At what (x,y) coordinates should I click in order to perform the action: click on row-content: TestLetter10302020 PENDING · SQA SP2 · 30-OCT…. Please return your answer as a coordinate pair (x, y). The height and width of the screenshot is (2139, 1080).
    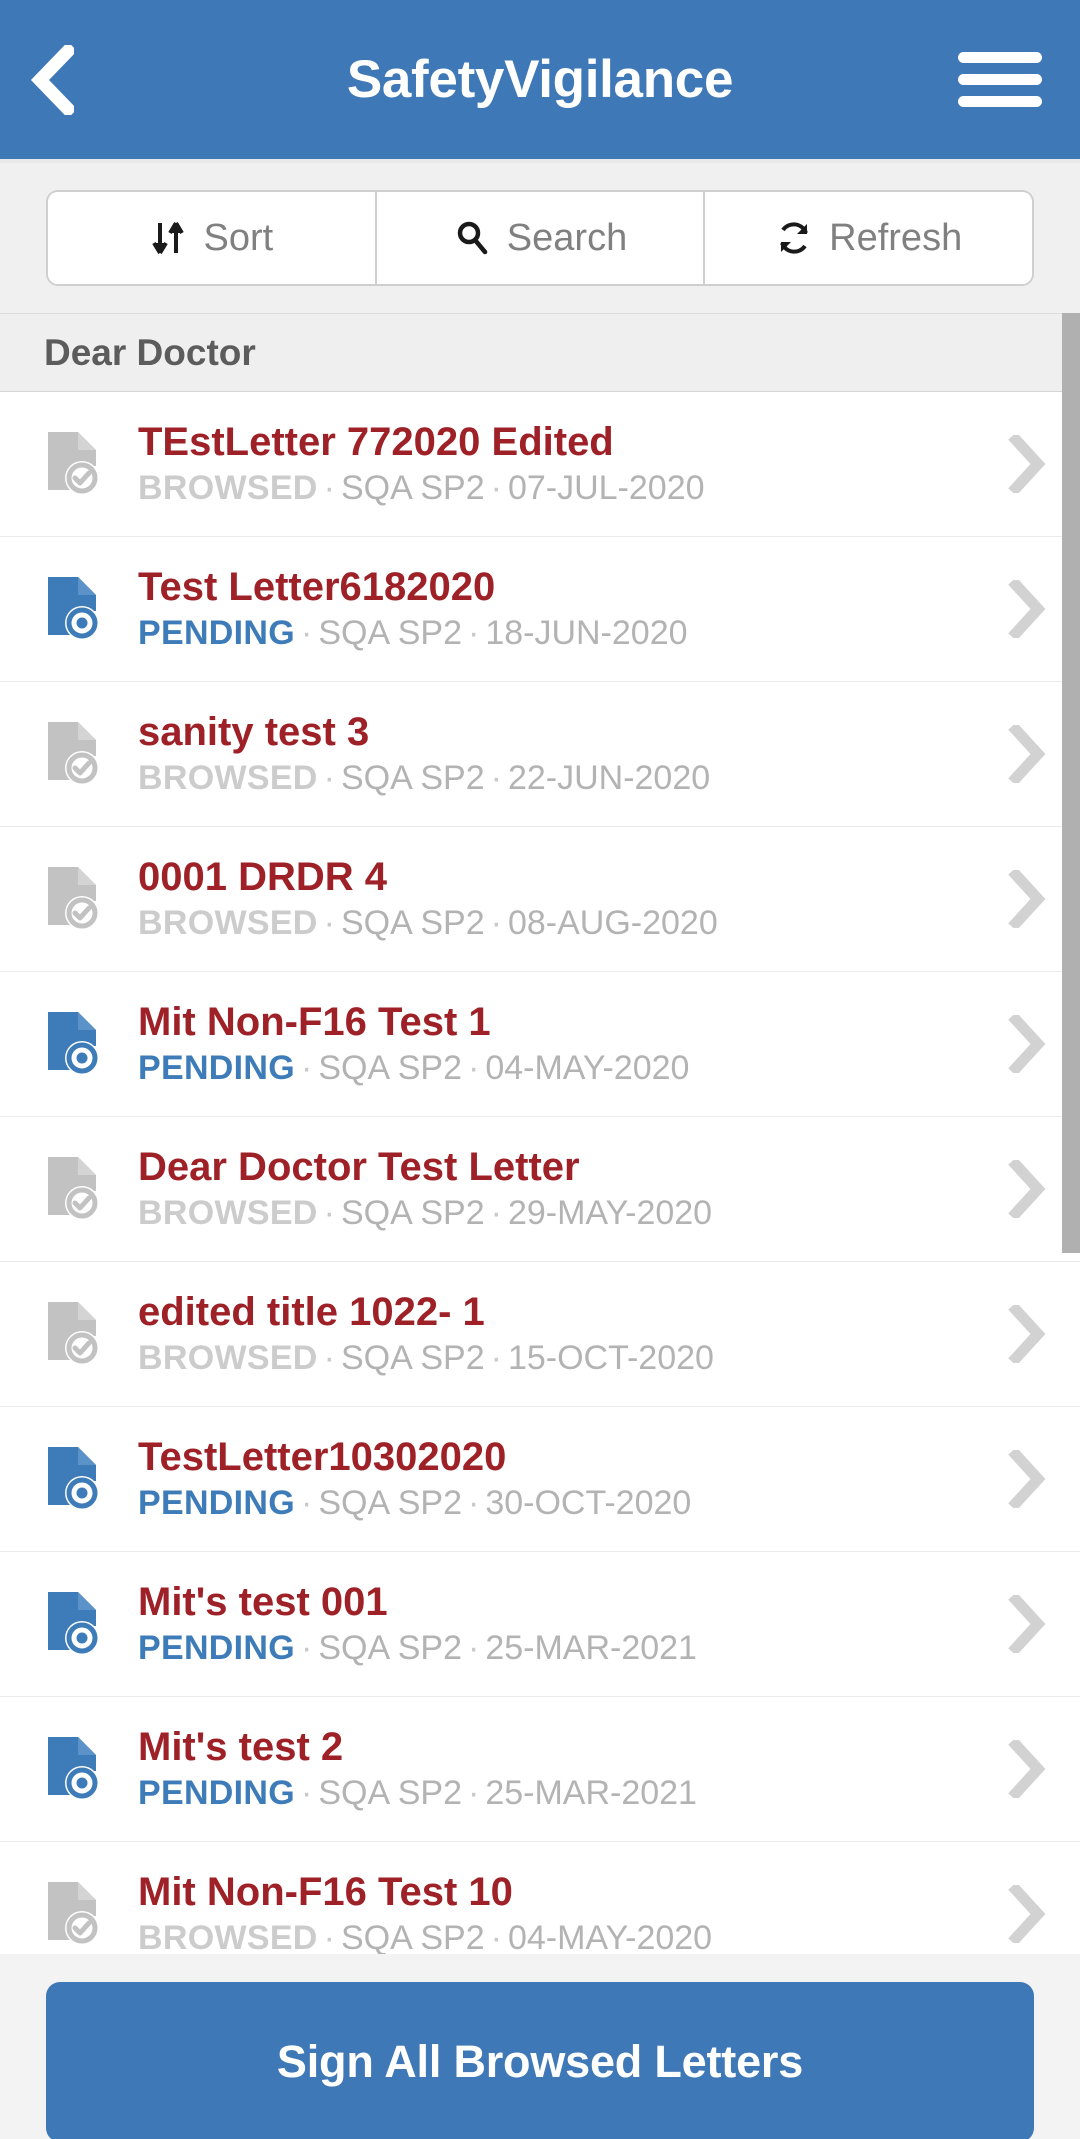
    Looking at the image, I should click on (561, 1478).